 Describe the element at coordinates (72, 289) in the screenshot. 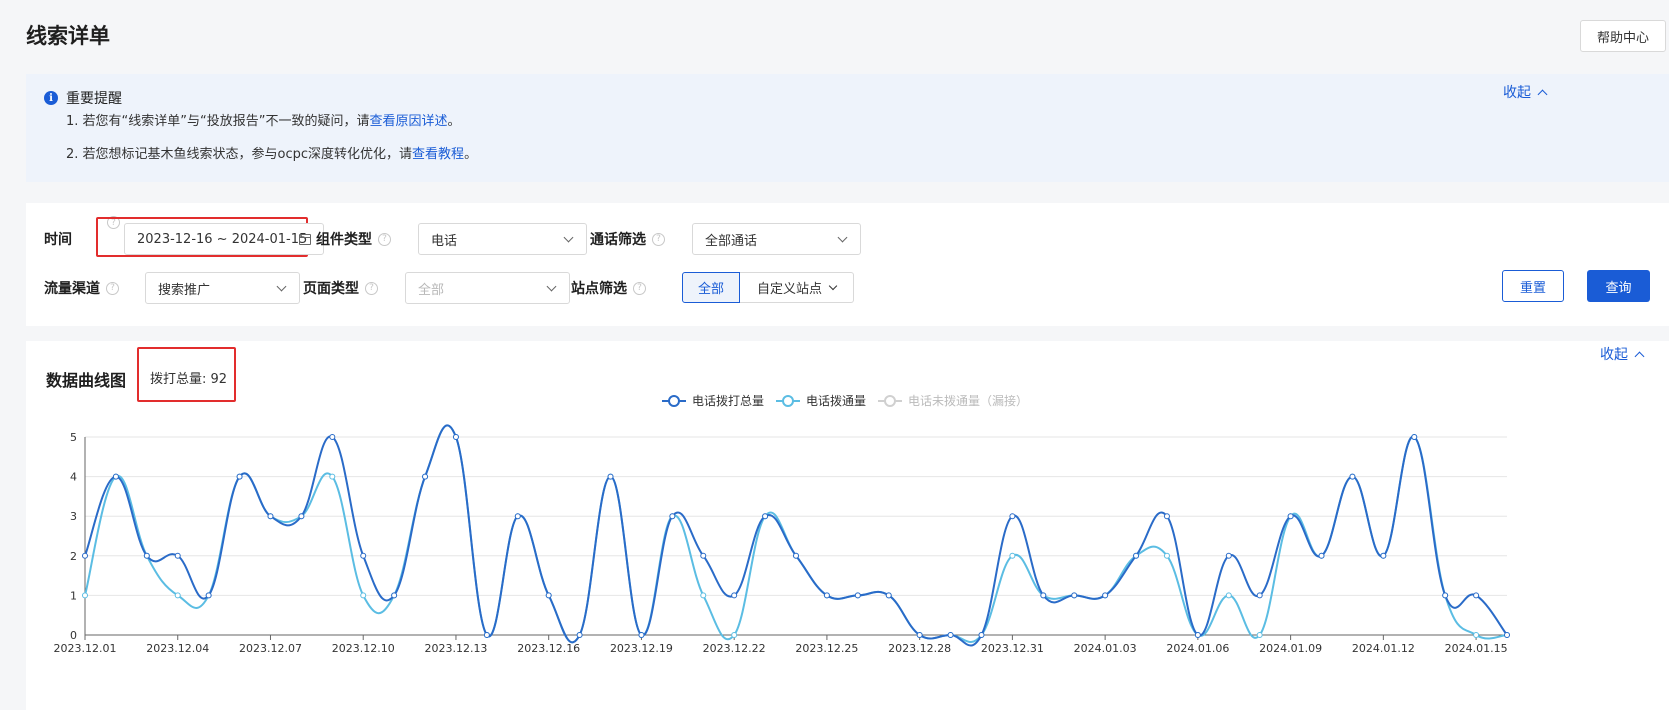

I see `channel-label-text: 流量渠道` at that location.